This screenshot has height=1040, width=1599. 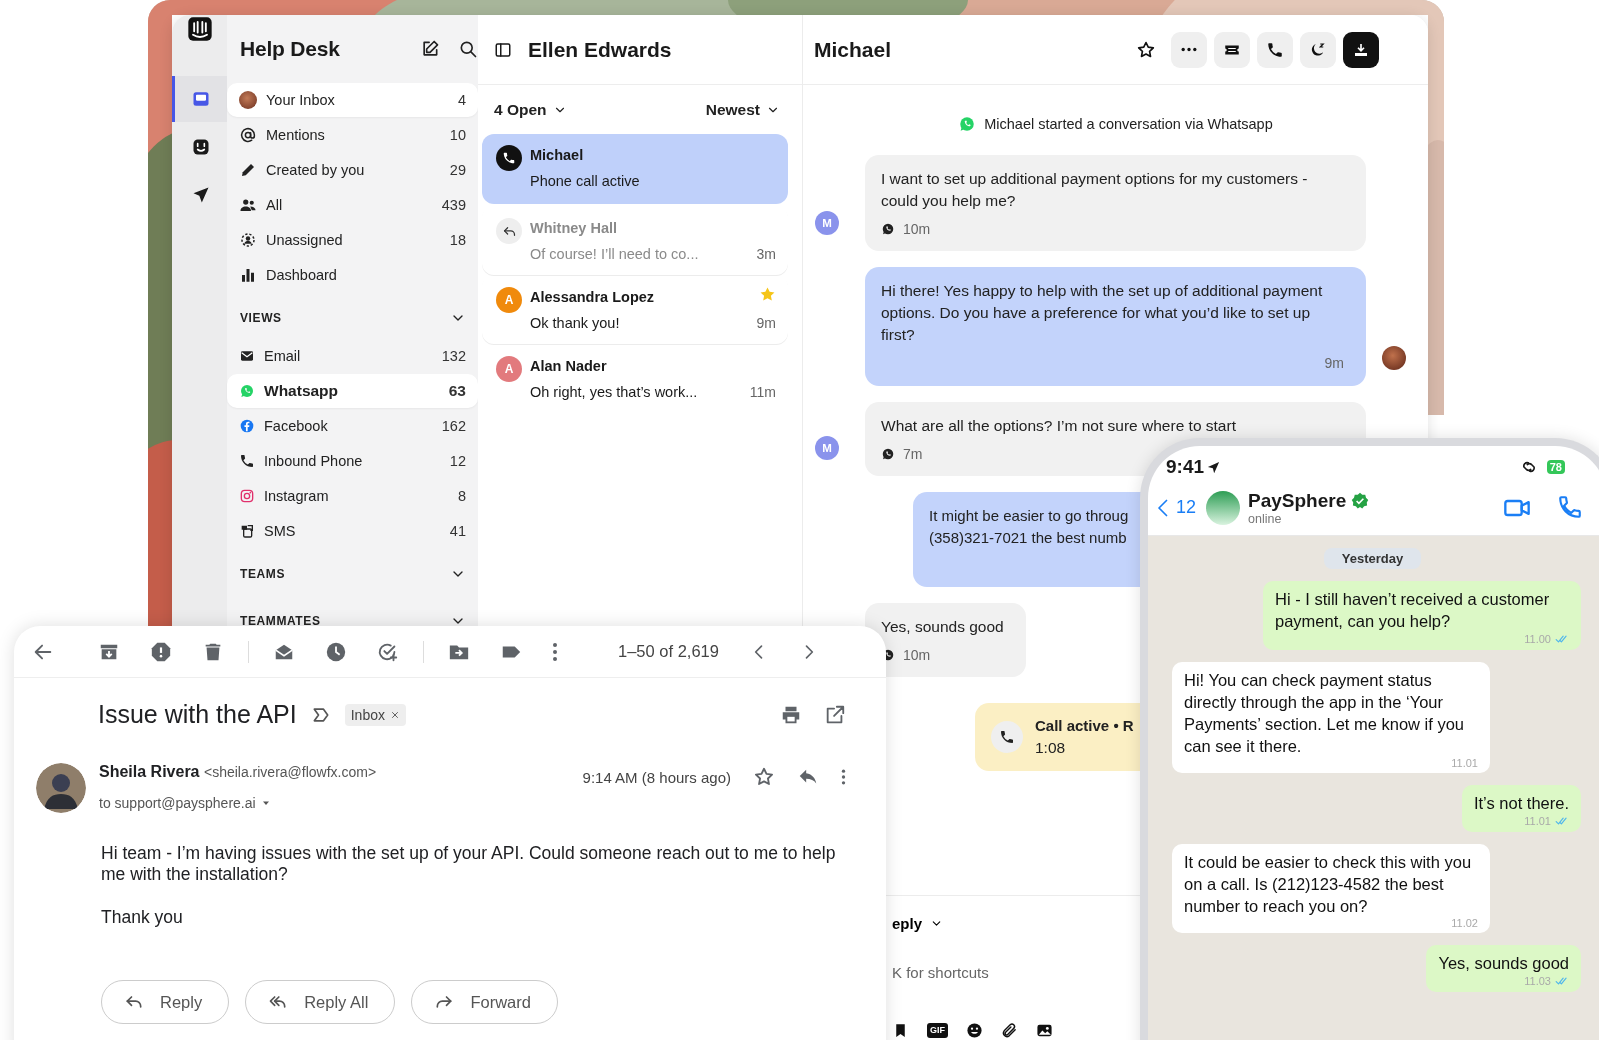 I want to click on item-count: 162, so click(x=453, y=426).